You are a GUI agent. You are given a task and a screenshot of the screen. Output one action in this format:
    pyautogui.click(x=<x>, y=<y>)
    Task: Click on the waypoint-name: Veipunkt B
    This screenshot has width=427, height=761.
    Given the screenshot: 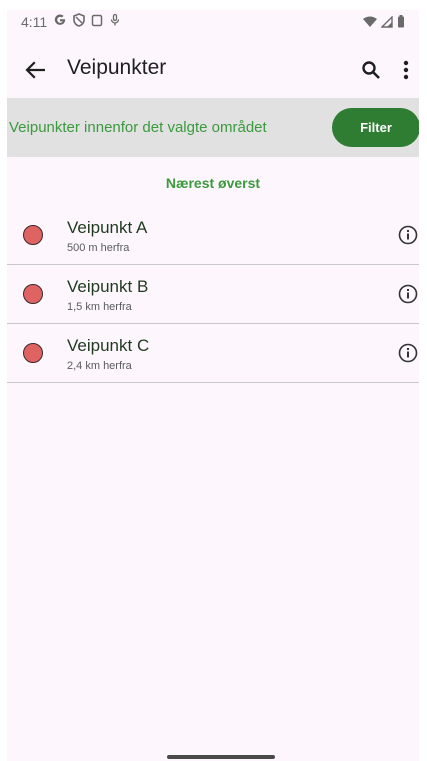 What is the action you would take?
    pyautogui.click(x=108, y=286)
    